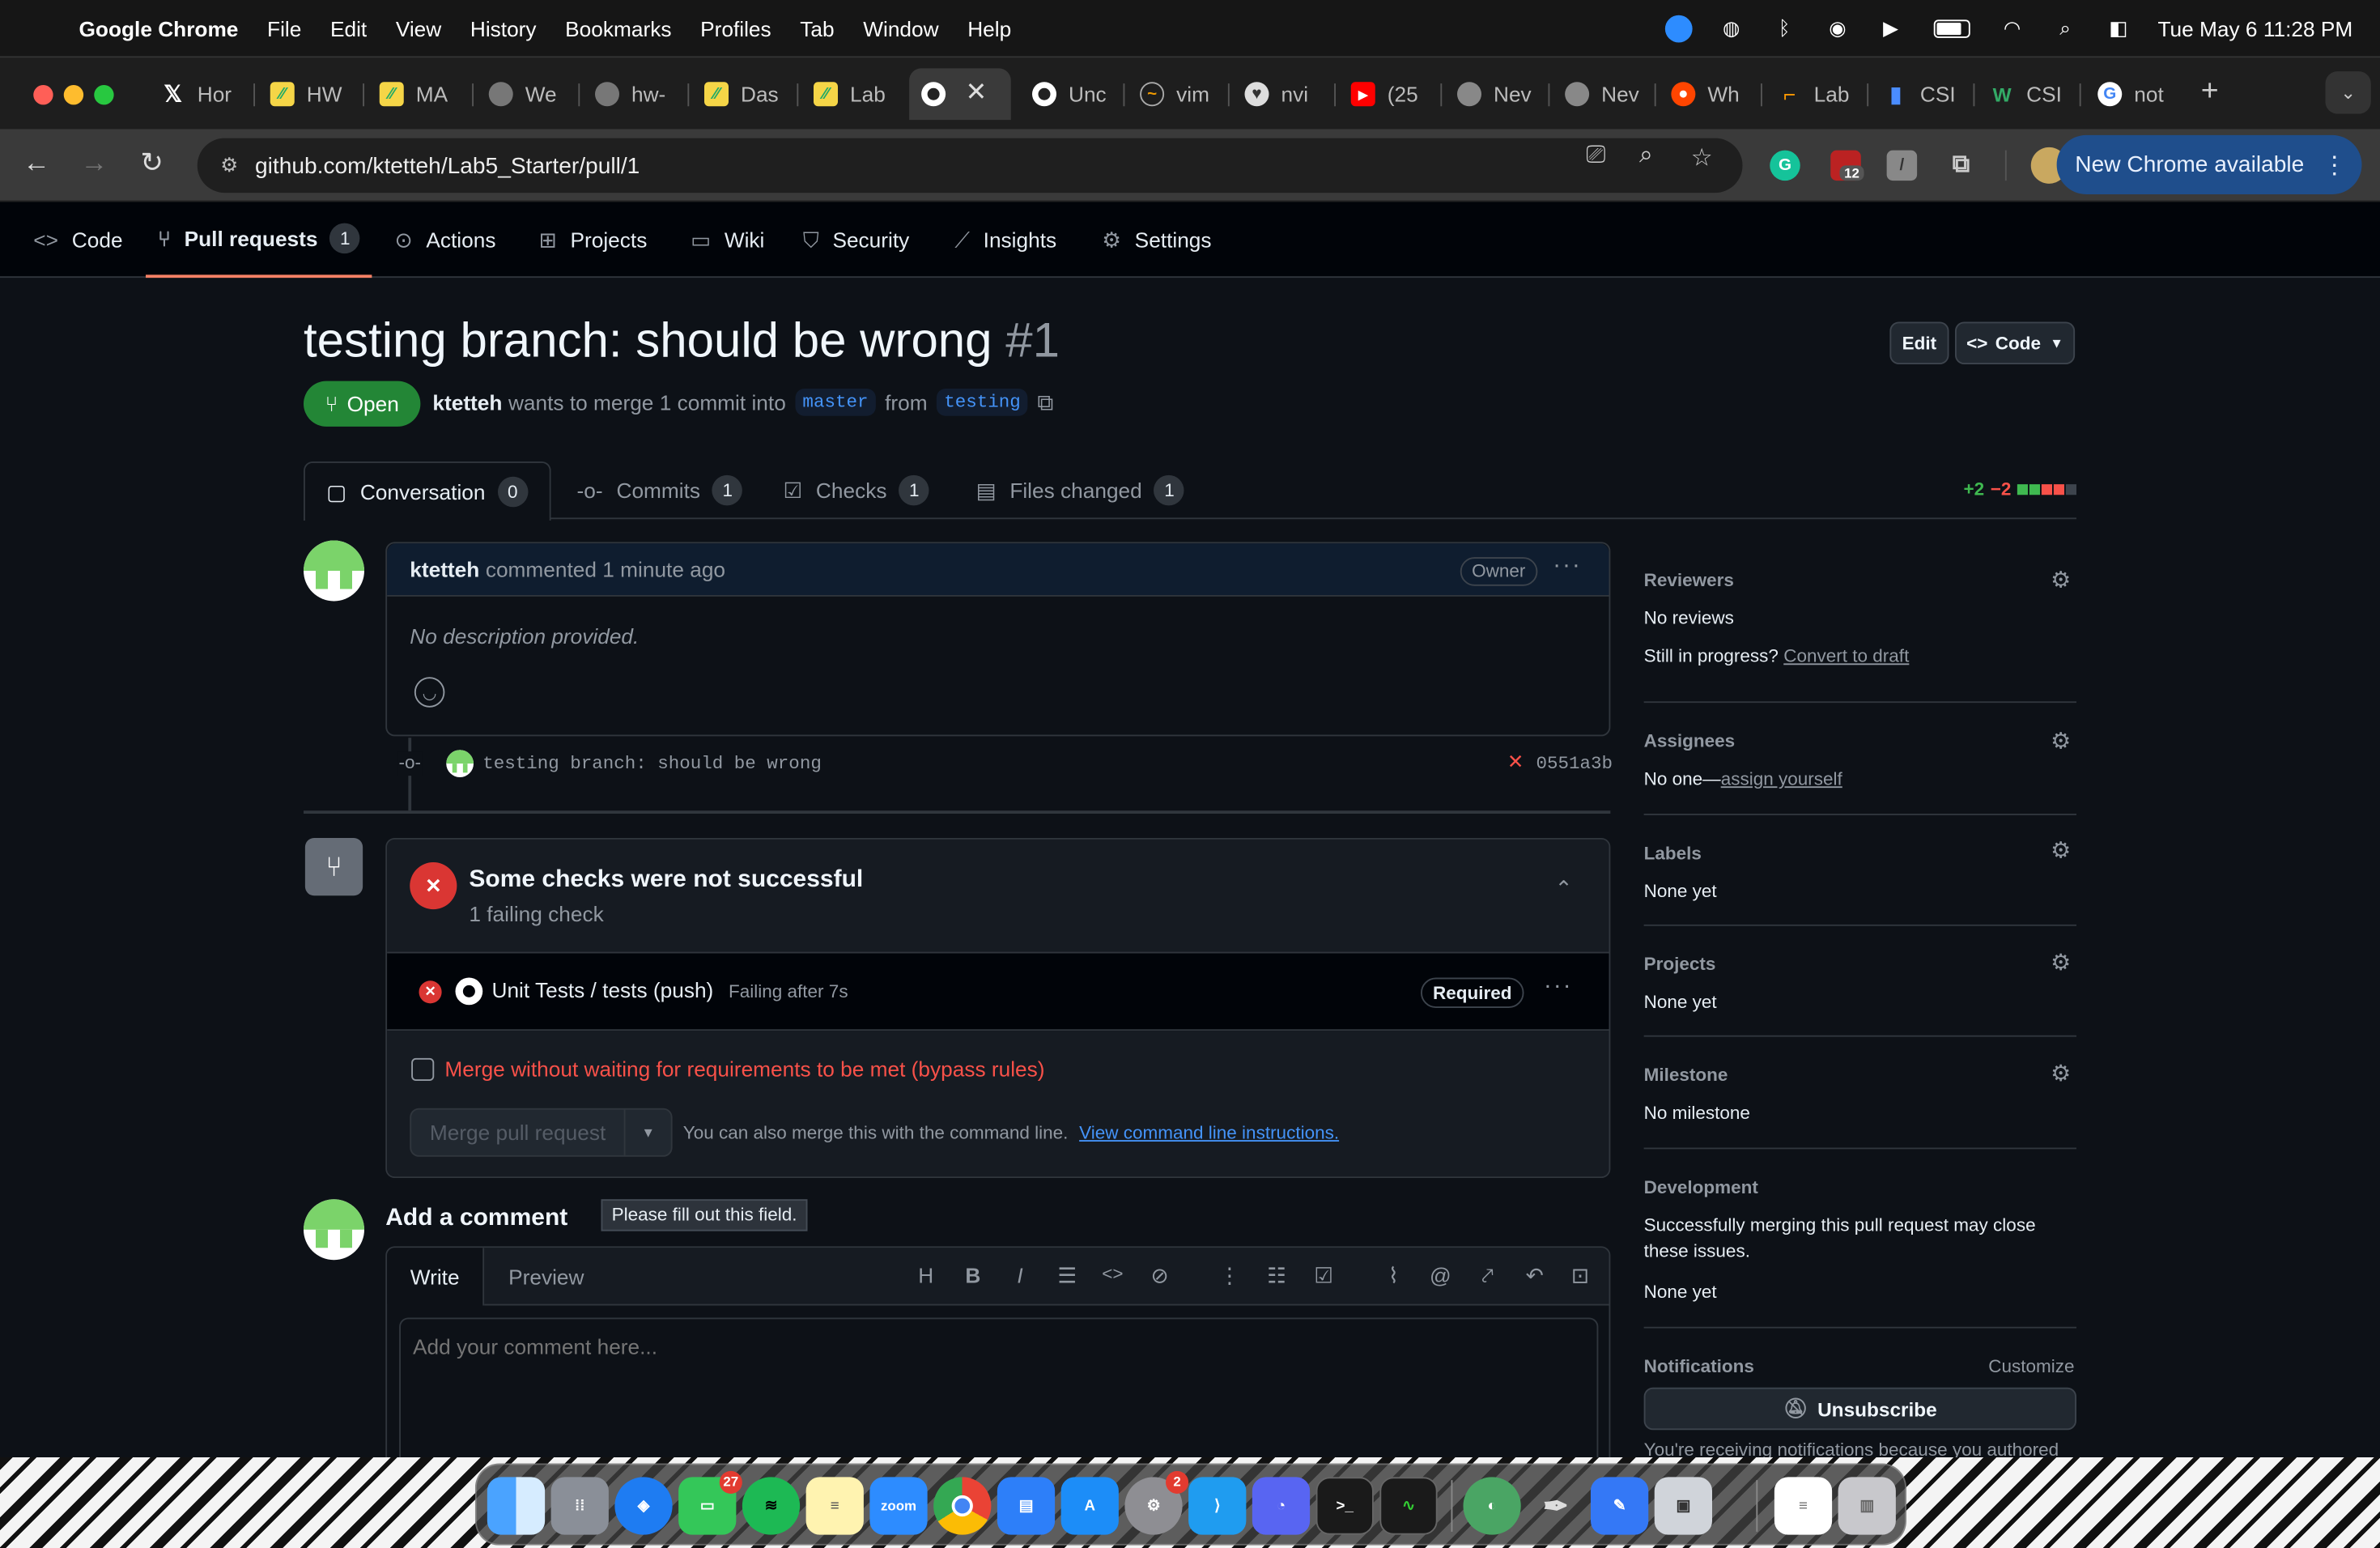 The height and width of the screenshot is (1548, 2380). Describe the element at coordinates (593, 240) in the screenshot. I see `repo-nav-projects: ⊞ Projects` at that location.